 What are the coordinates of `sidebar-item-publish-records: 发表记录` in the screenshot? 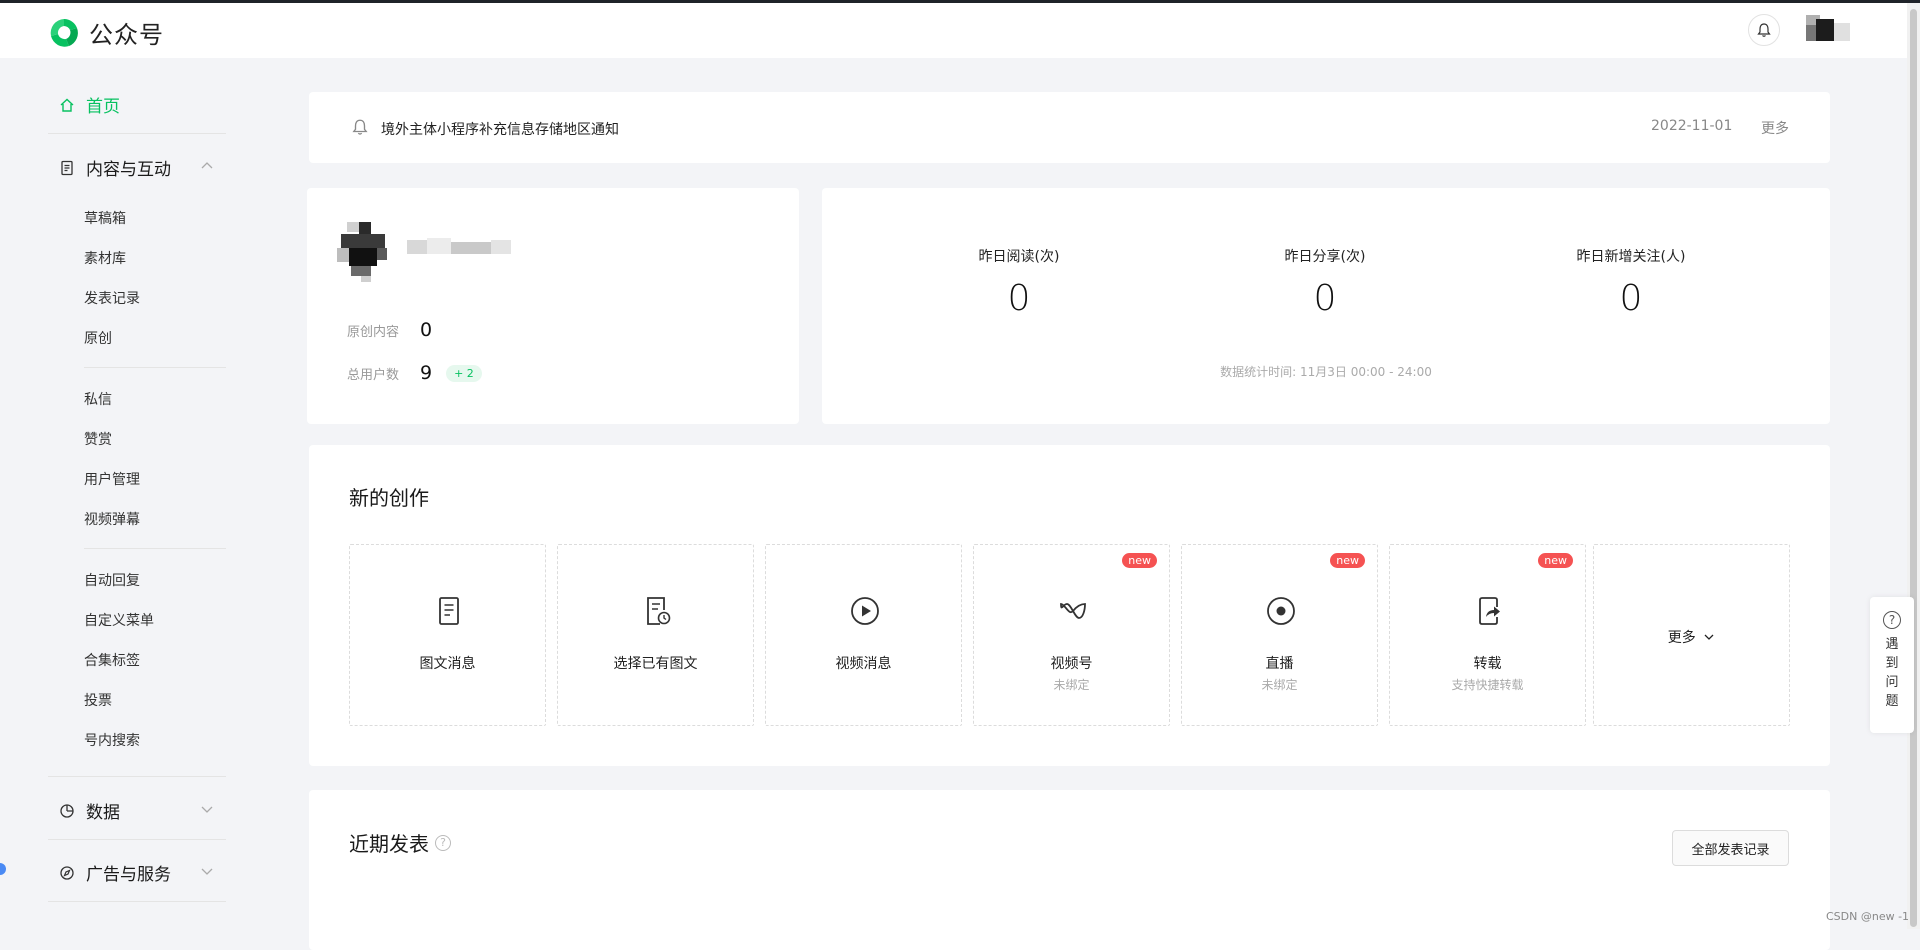 It's located at (112, 298).